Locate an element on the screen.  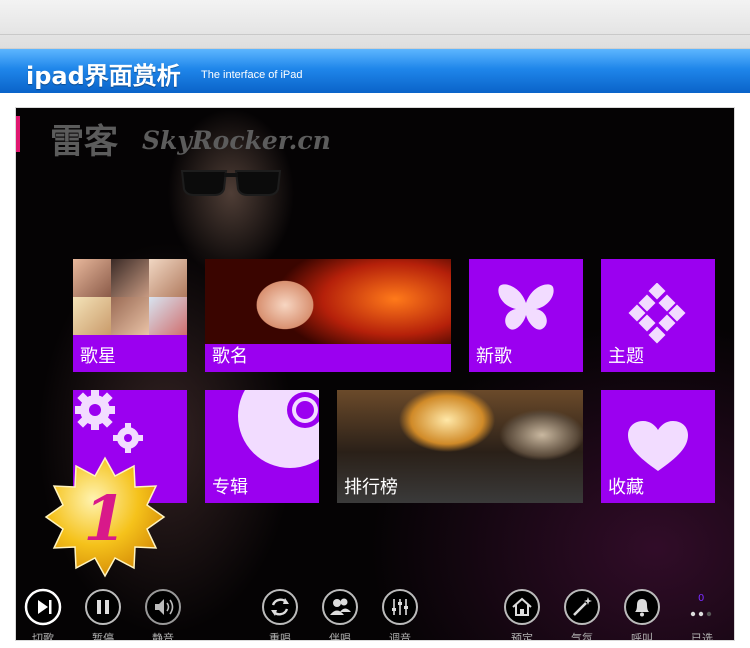
gears-icon is located at coordinates (109, 421).